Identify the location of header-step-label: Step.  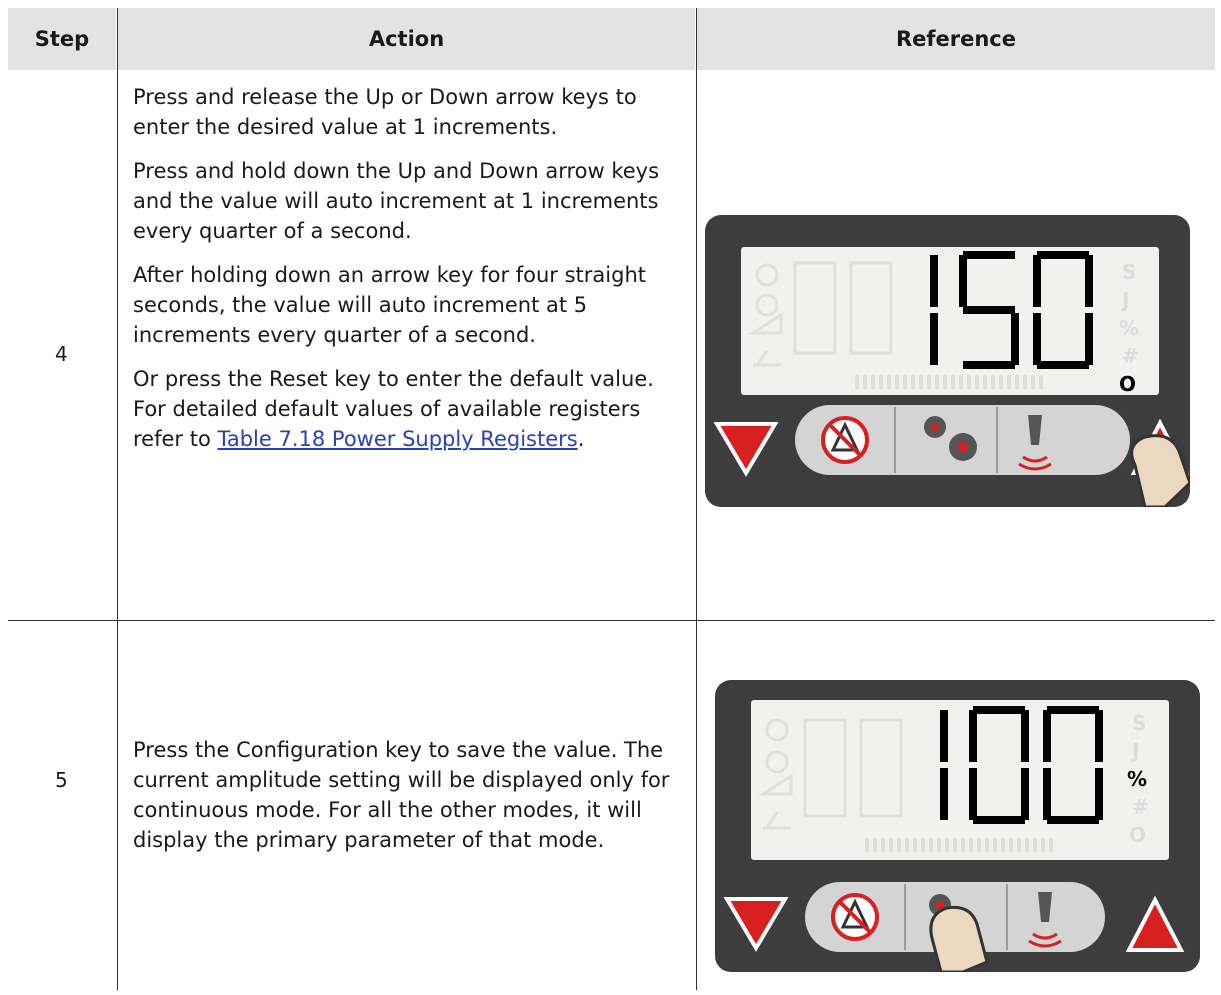
(62, 39).